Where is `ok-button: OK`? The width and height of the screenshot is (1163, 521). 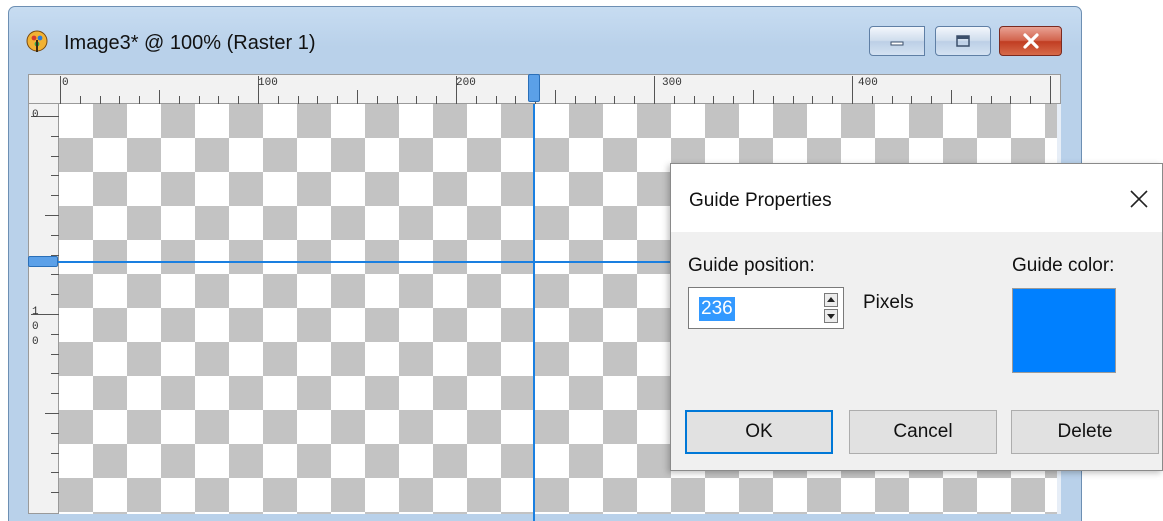 ok-button: OK is located at coordinates (759, 432).